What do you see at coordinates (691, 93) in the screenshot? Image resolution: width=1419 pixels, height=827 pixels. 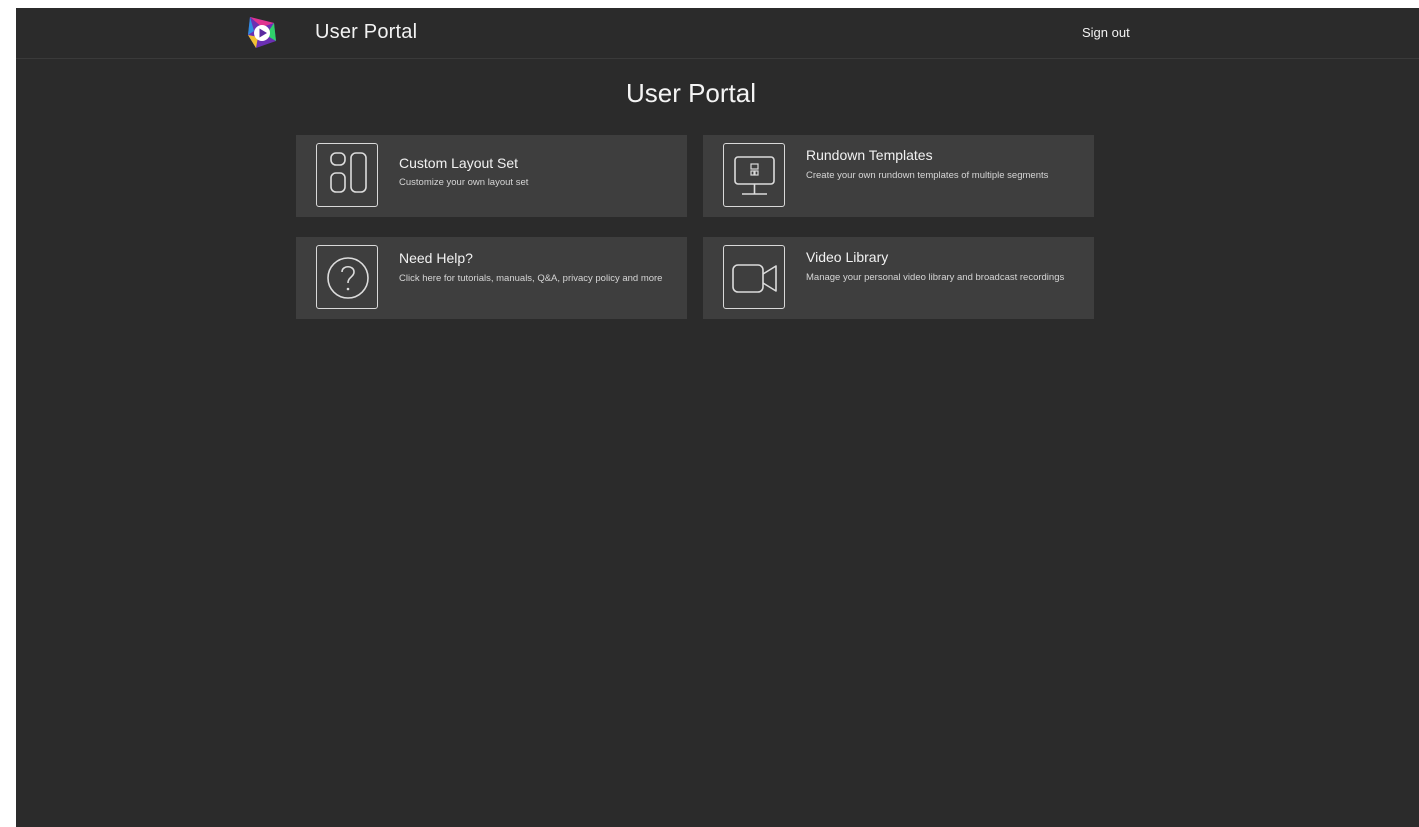 I see `page-title: User Portal` at bounding box center [691, 93].